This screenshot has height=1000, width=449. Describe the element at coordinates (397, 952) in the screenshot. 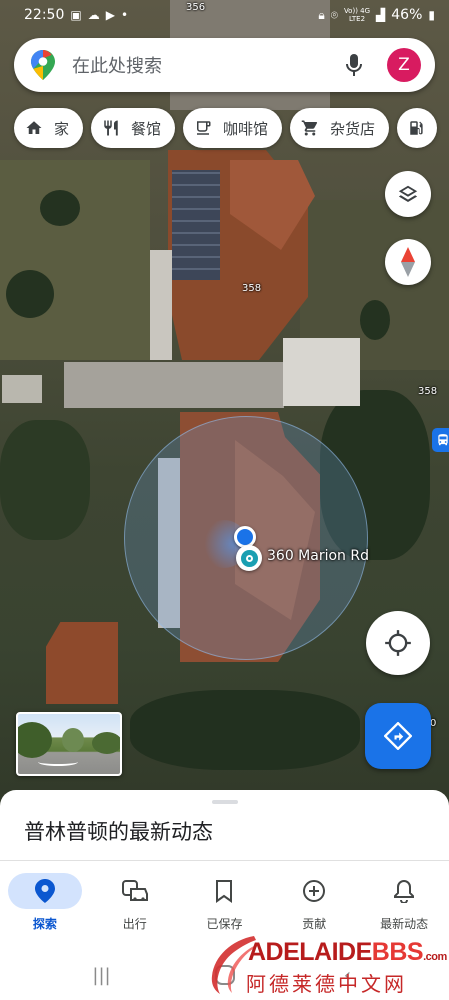

I see `watermark-brand-accent: BBS` at that location.